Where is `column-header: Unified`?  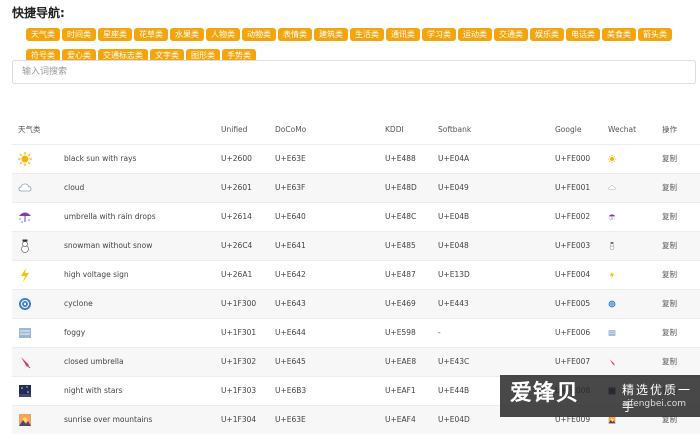
column-header: Unified is located at coordinates (234, 129).